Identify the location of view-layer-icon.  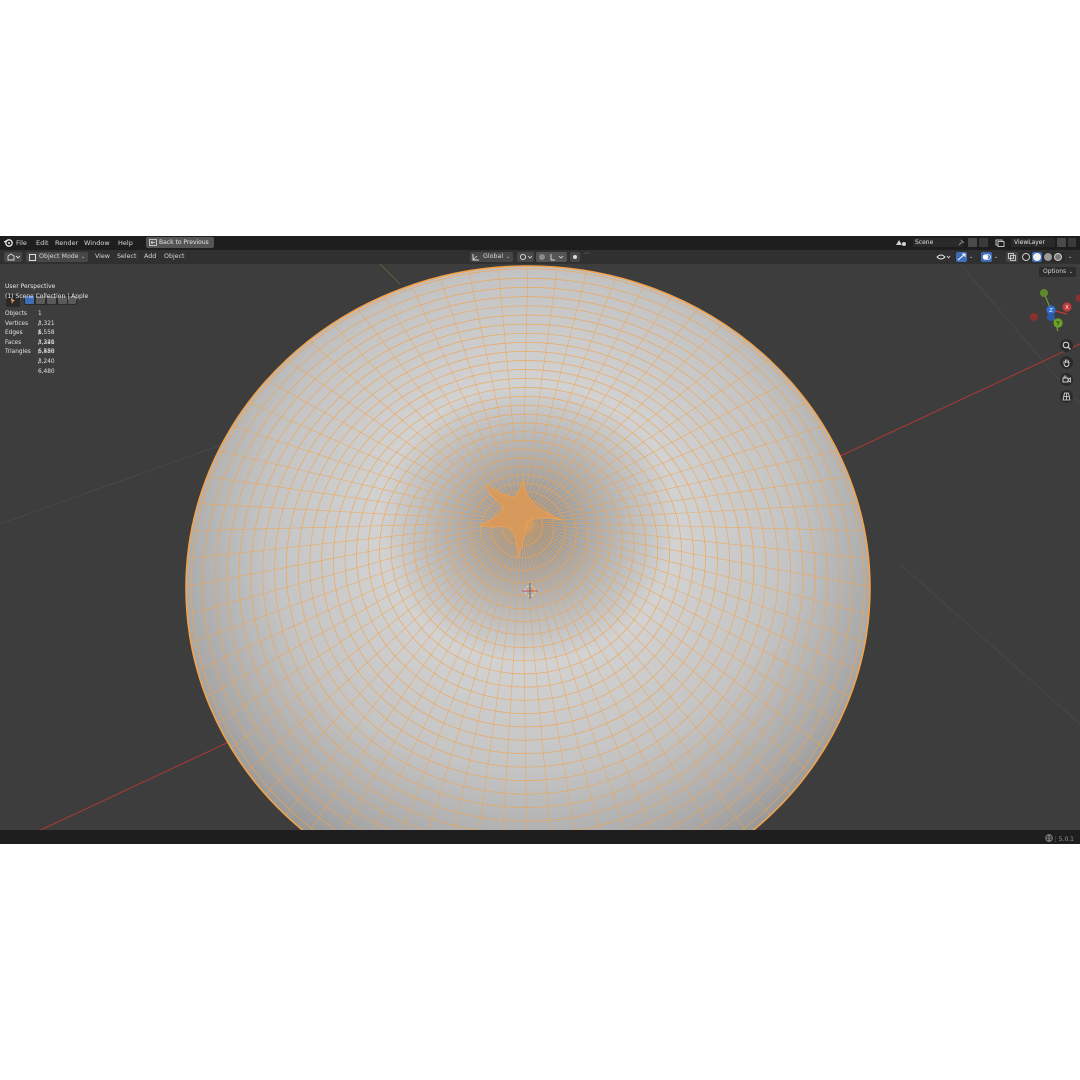
(1000, 243).